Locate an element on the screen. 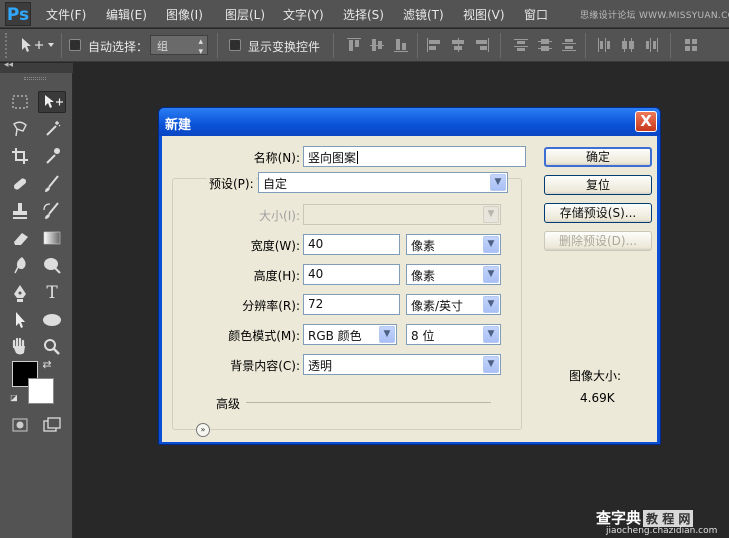 This screenshot has height=538, width=729. resolution-unit-value: 像素/英寸 is located at coordinates (437, 306).